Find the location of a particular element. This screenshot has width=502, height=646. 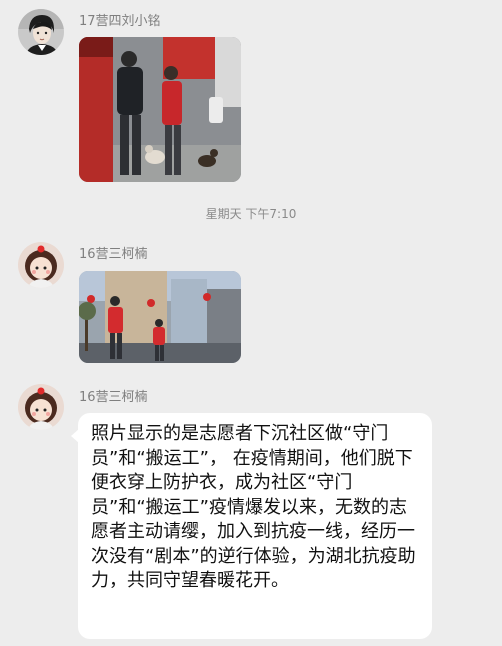

volunteers-street-photo is located at coordinates (160, 317).